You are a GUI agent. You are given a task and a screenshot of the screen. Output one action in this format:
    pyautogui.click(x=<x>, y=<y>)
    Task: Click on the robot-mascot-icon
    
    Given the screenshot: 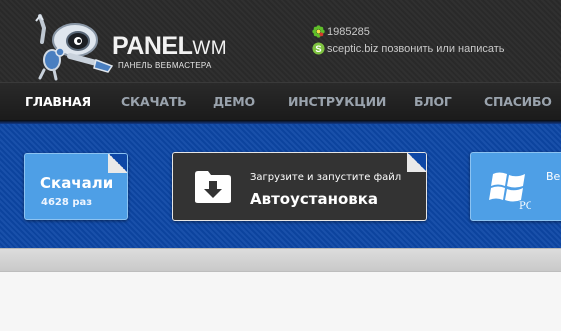 What is the action you would take?
    pyautogui.click(x=74, y=47)
    